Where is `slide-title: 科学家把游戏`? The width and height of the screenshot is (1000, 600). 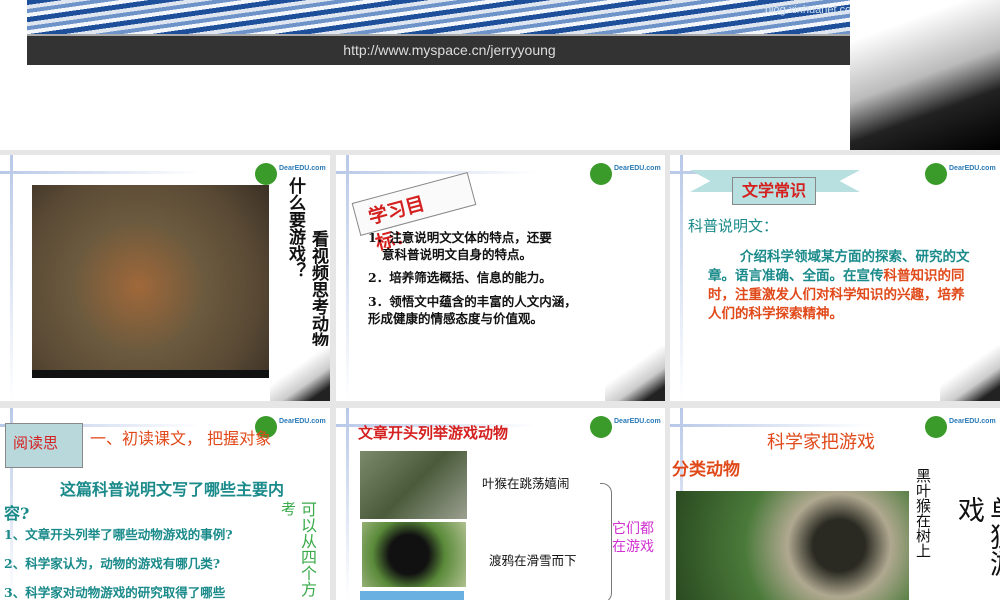 slide-title: 科学家把游戏 is located at coordinates (821, 442).